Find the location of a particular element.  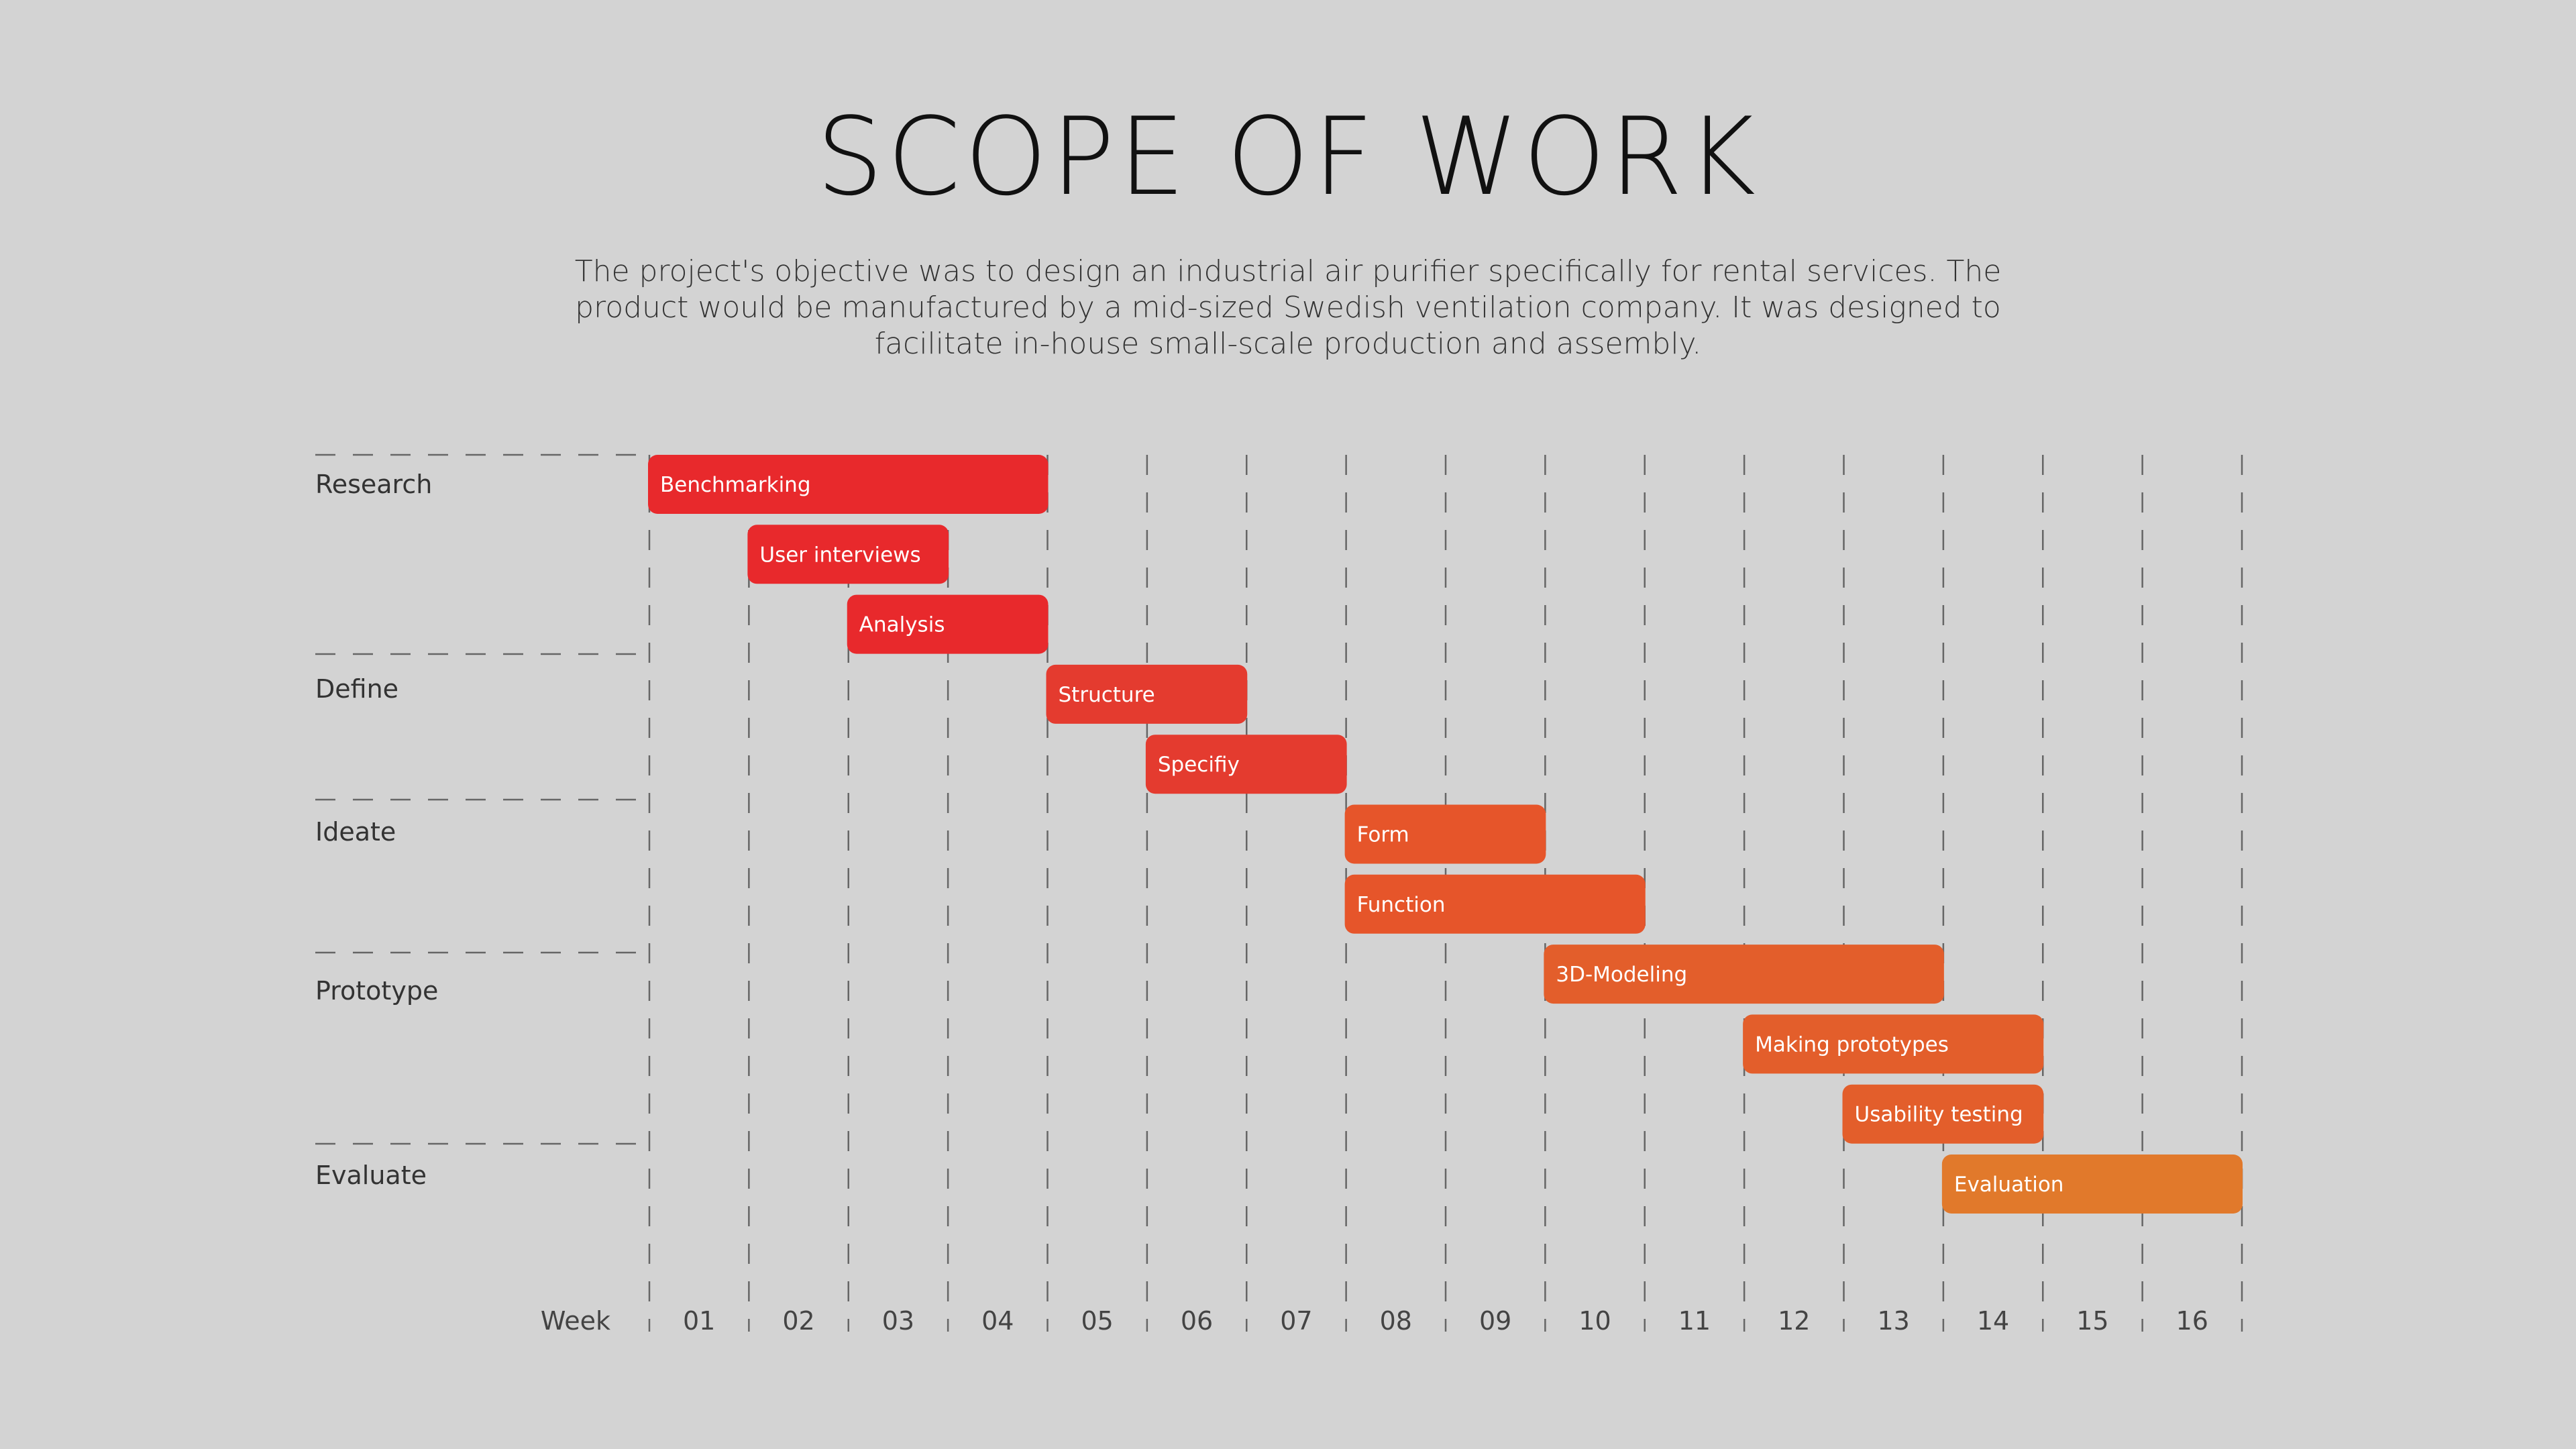

task-bar-label: Structure is located at coordinates (1107, 695).